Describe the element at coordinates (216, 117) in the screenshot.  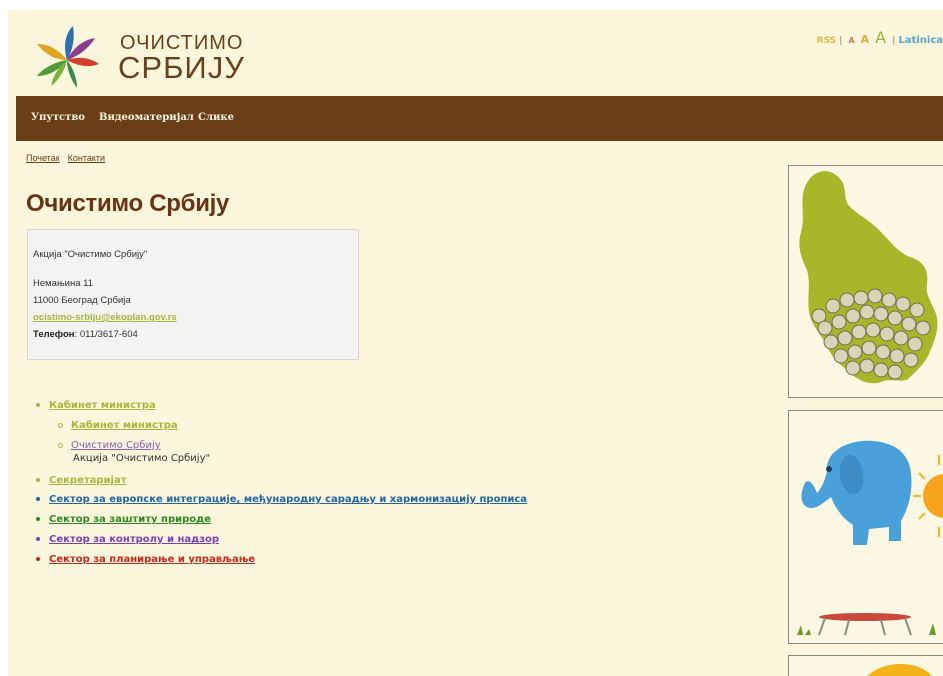
I see `nav-item-slike: Слике` at that location.